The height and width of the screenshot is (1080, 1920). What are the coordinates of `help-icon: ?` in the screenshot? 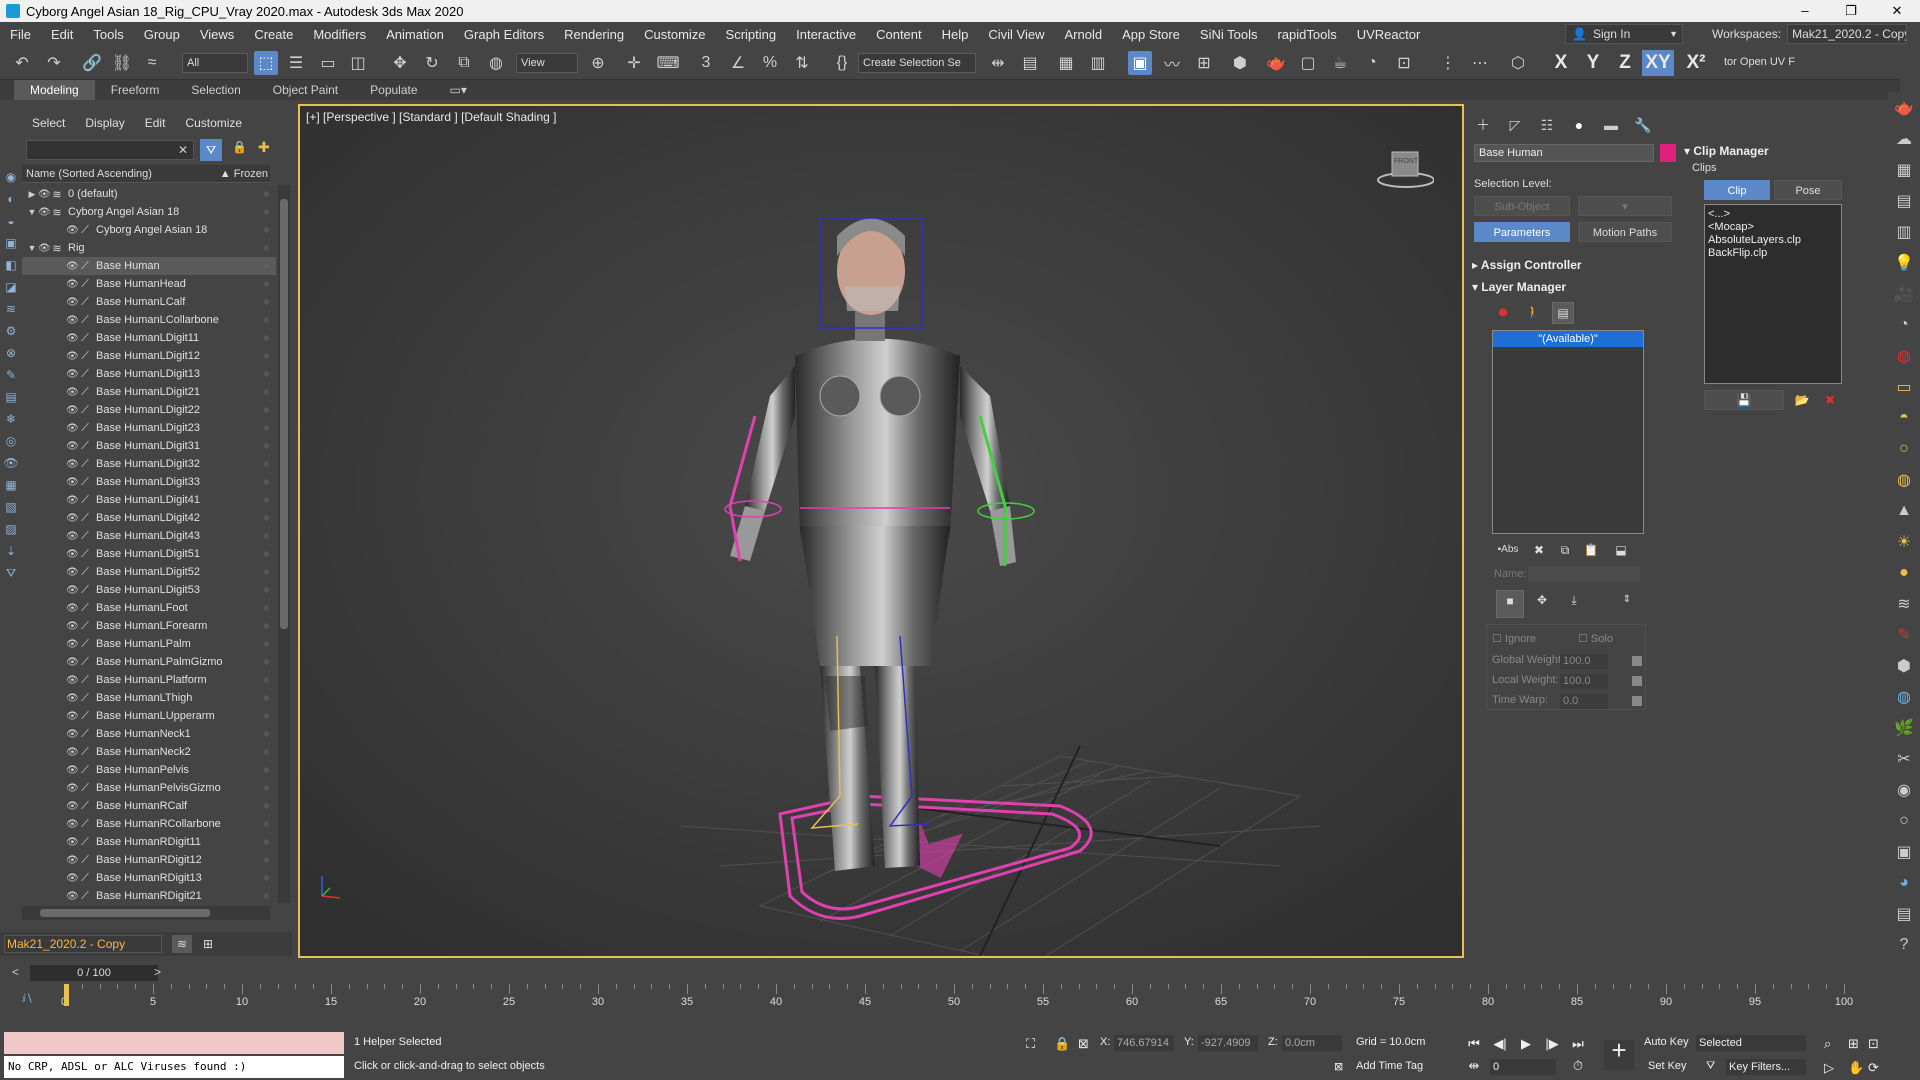 It's located at (1904, 944).